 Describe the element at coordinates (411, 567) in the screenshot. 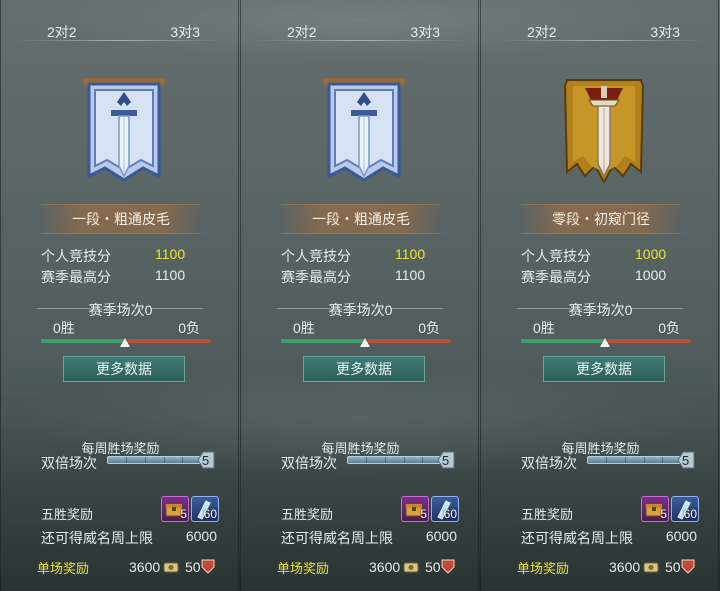

I see `coin-icon` at that location.